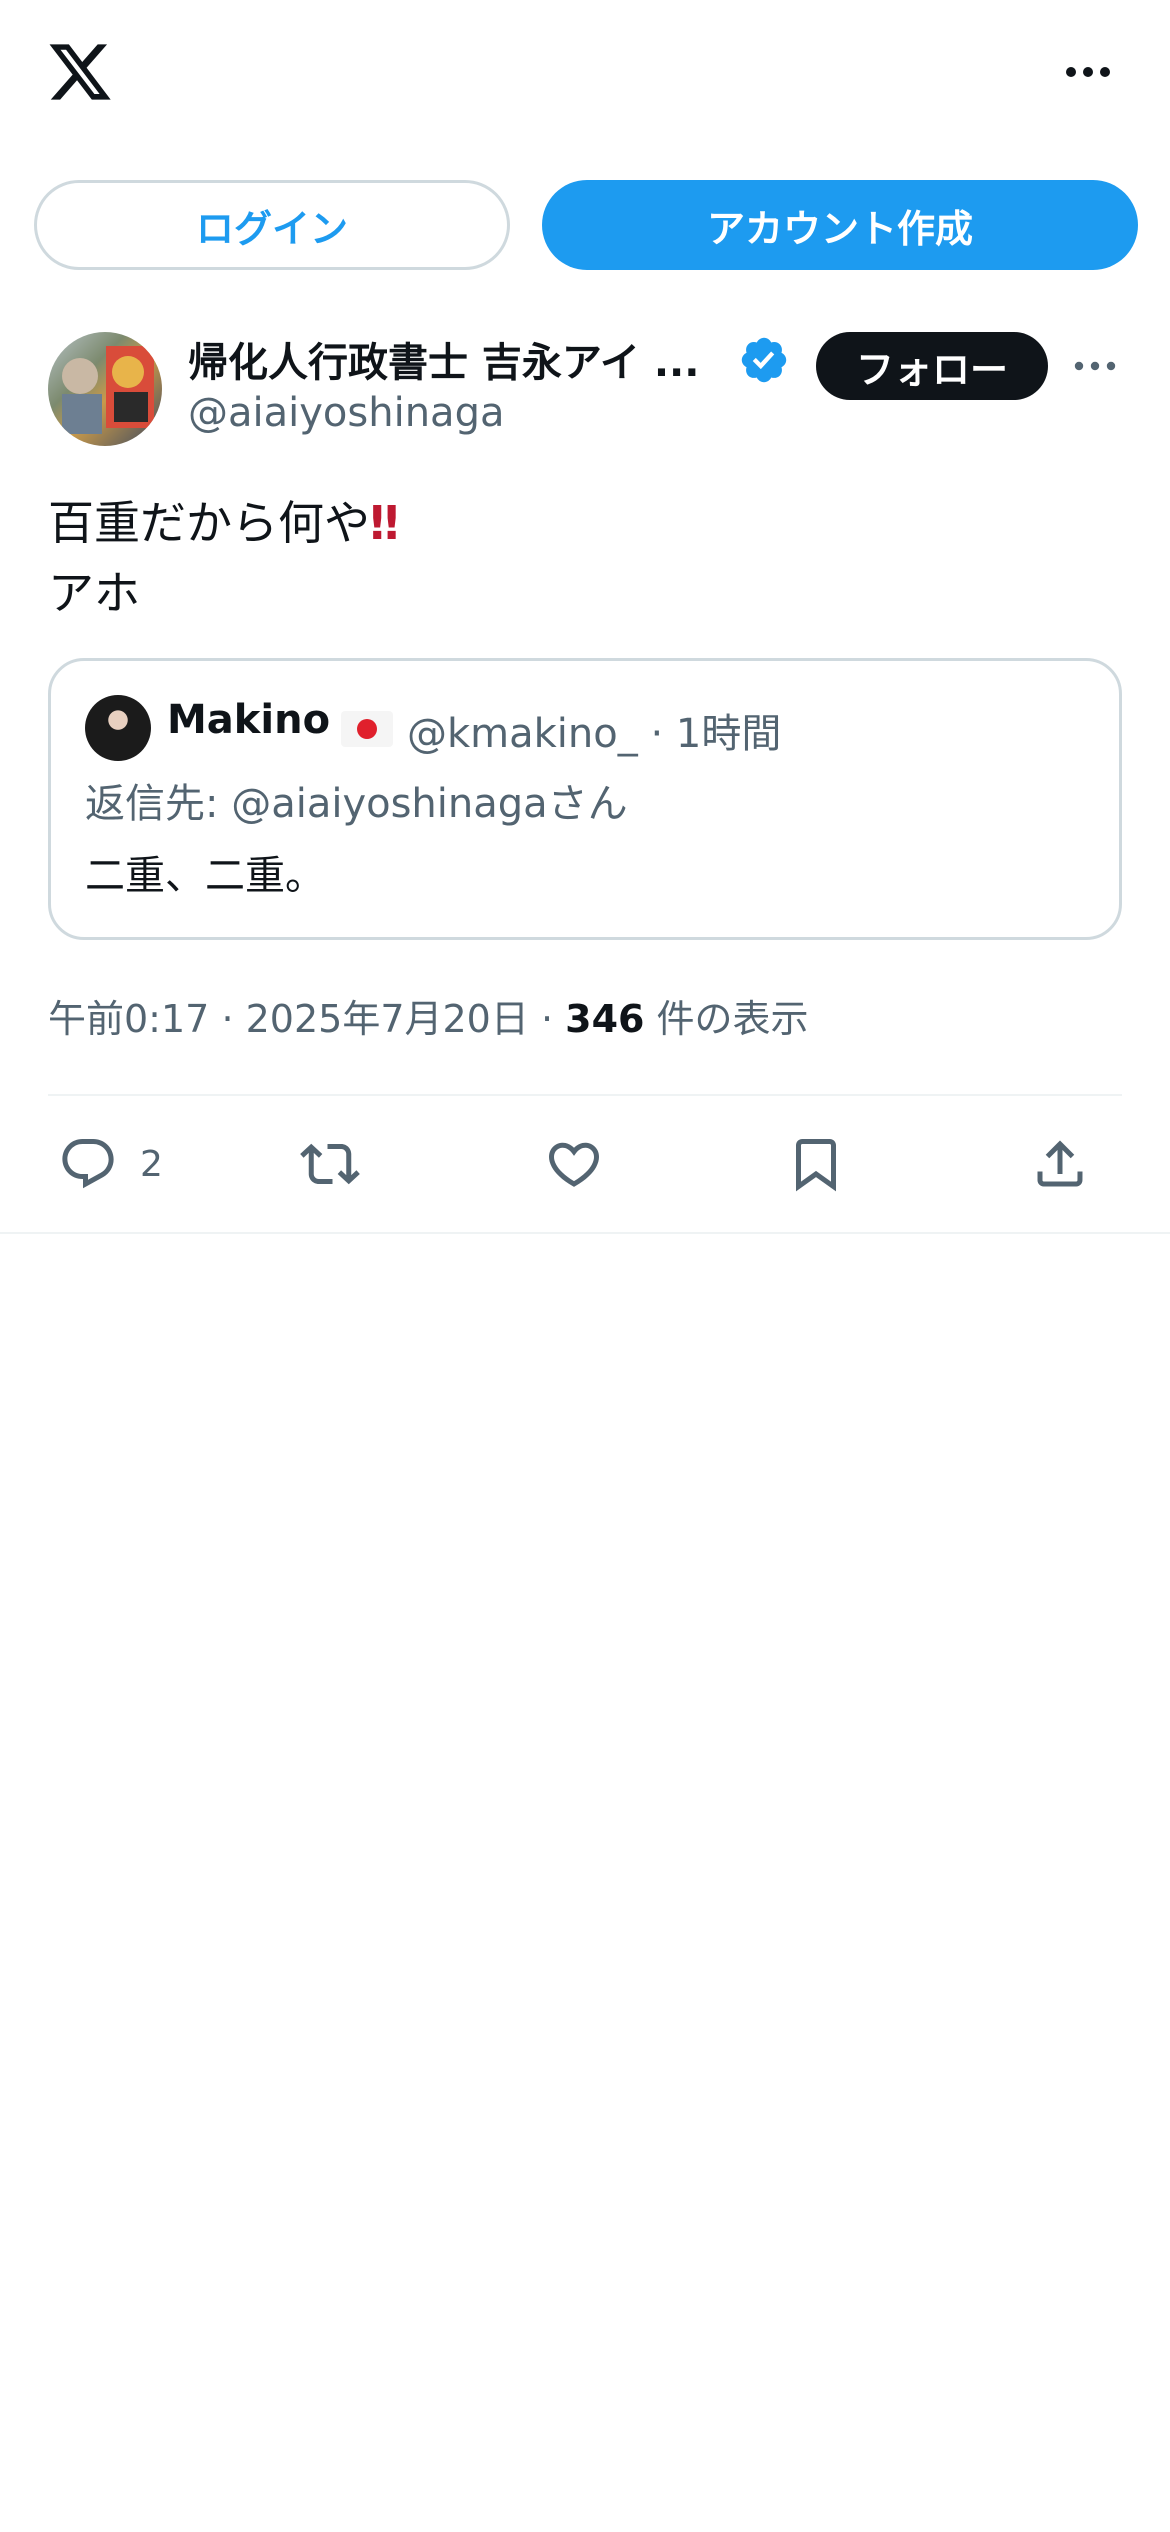  What do you see at coordinates (223, 558) in the screenshot?
I see `post-text: 百重だから何や‼ アホ` at bounding box center [223, 558].